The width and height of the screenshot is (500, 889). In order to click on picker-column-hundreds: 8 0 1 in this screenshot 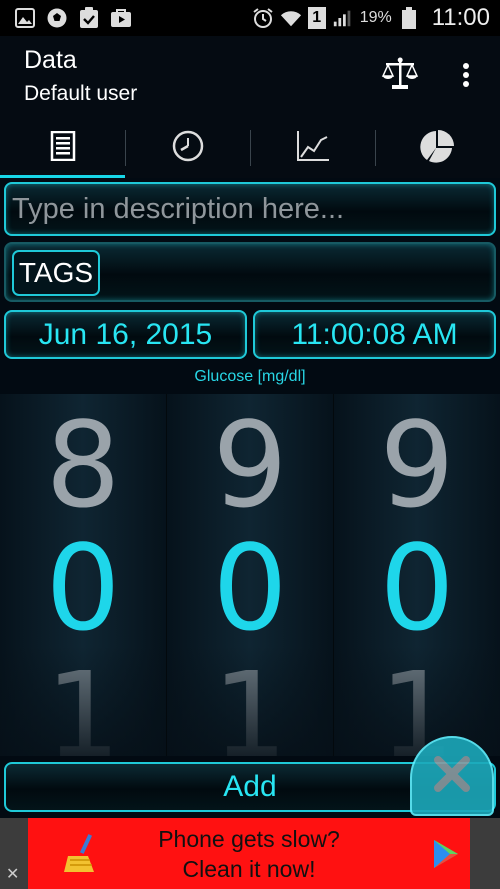, I will do `click(83, 575)`.